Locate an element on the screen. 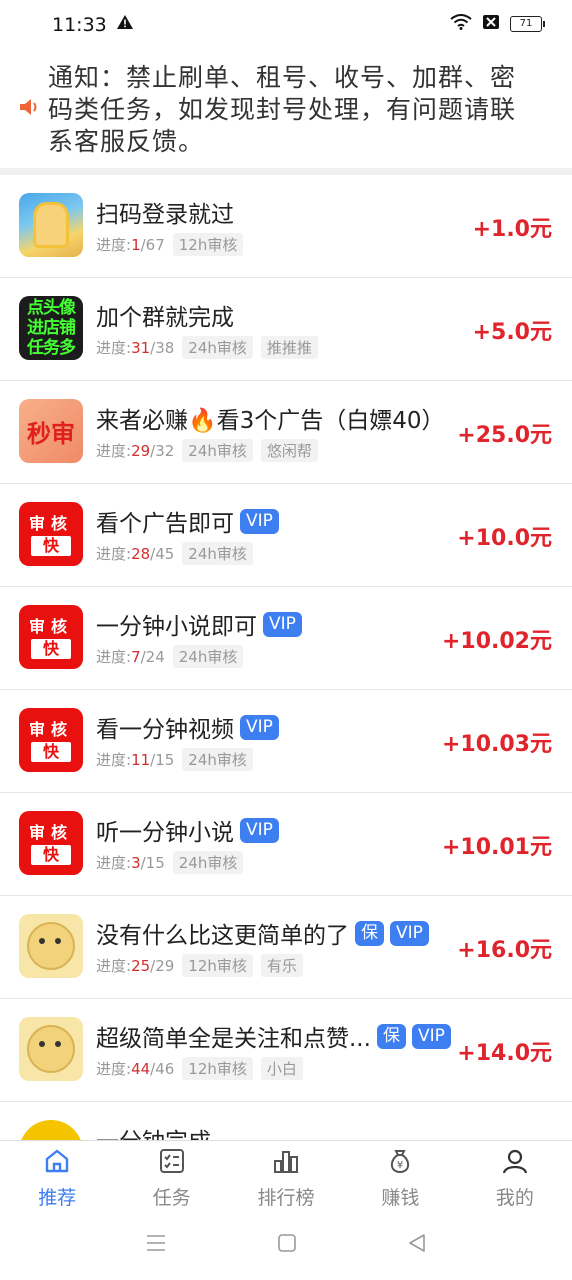 The height and width of the screenshot is (1280, 572). nav-label: 我的 is located at coordinates (514, 1198).